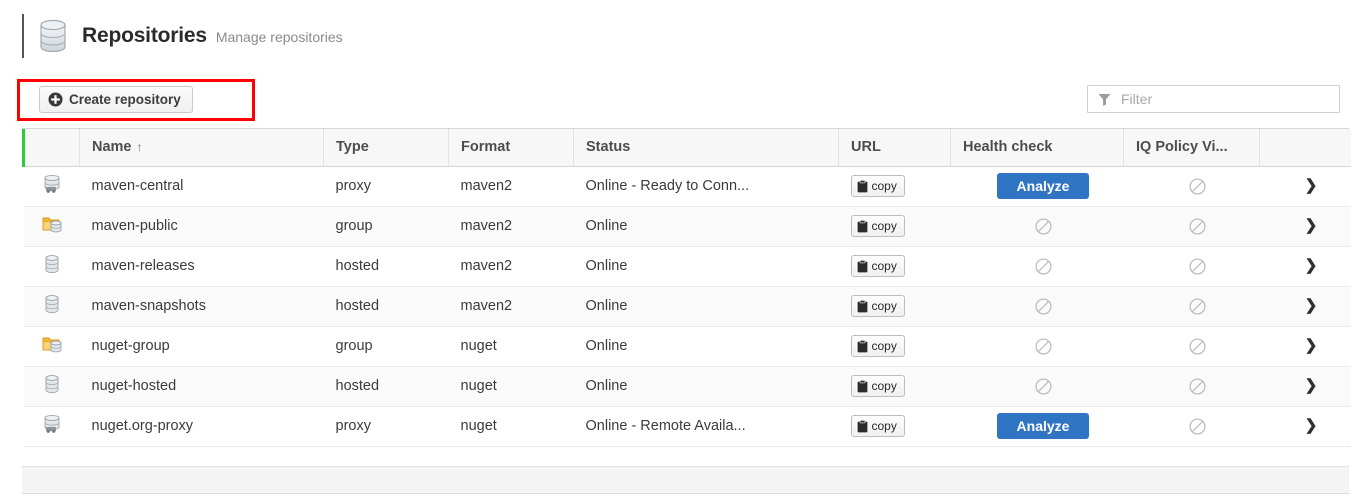  What do you see at coordinates (1037, 148) in the screenshot?
I see `column-header-health-check: Health check` at bounding box center [1037, 148].